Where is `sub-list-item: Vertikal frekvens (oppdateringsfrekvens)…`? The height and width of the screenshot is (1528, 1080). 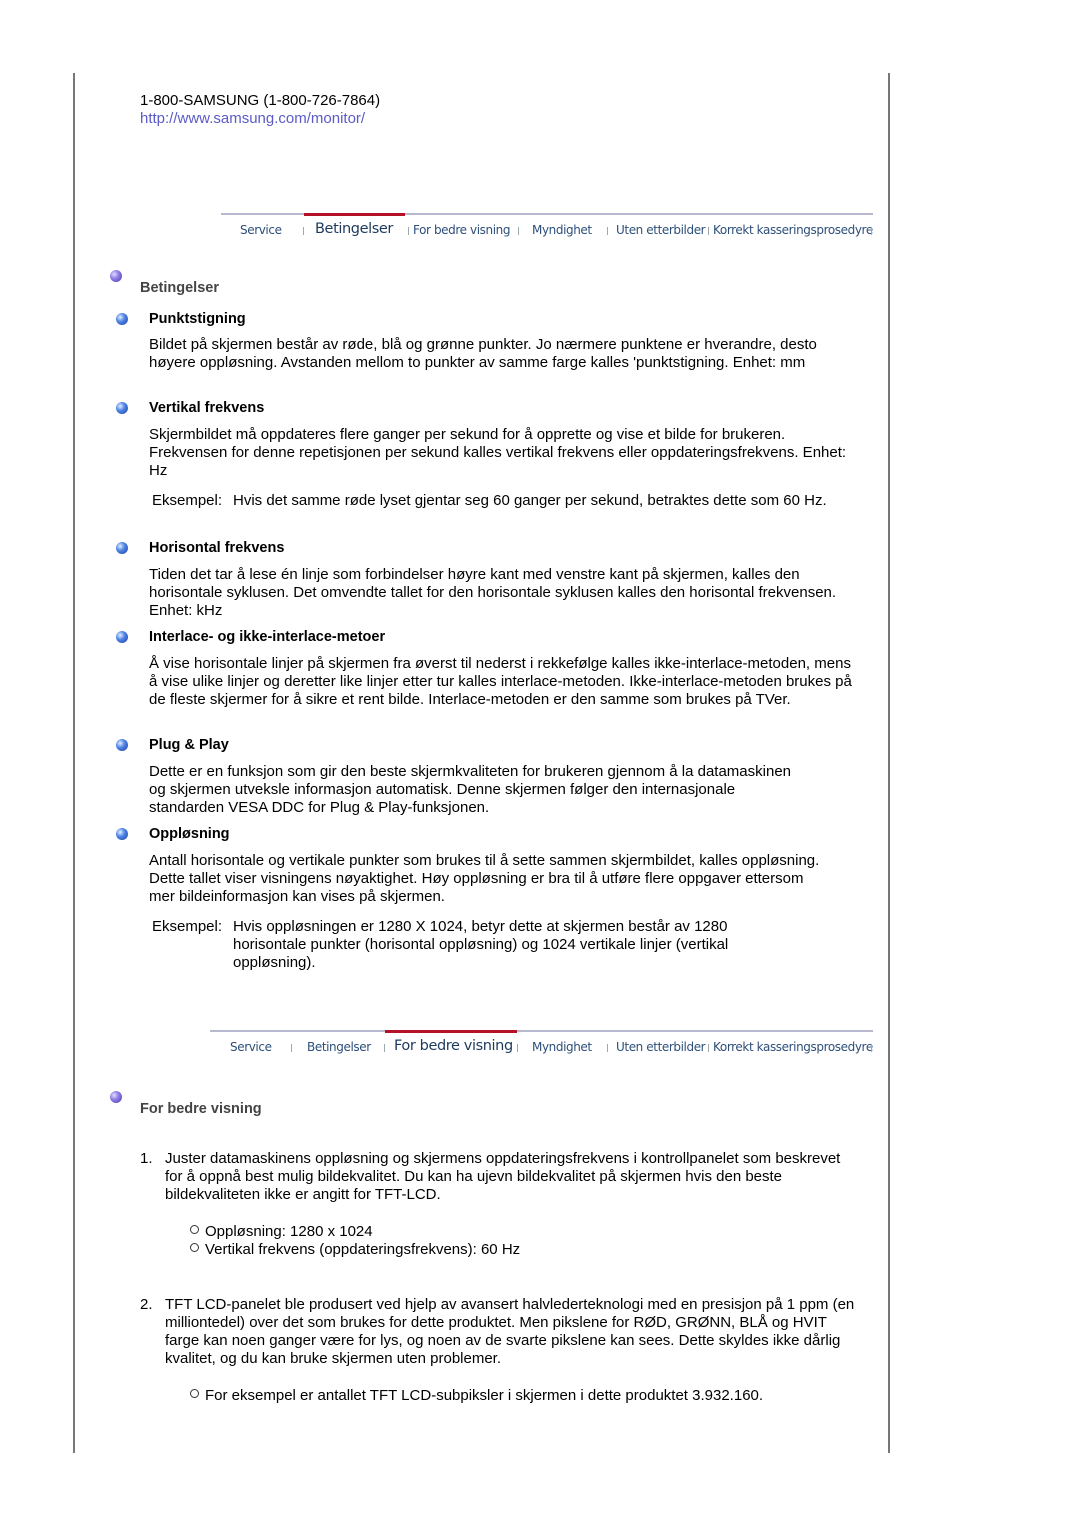
sub-list-item: Vertikal frekvens (oppdateringsfrekvens)… is located at coordinates (355, 1250).